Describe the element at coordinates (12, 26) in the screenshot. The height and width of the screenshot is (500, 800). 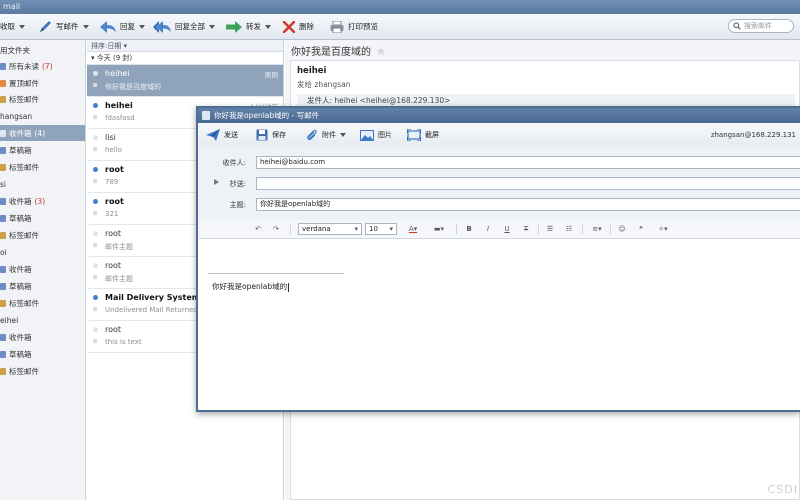
I see `receive-button: 收取` at that location.